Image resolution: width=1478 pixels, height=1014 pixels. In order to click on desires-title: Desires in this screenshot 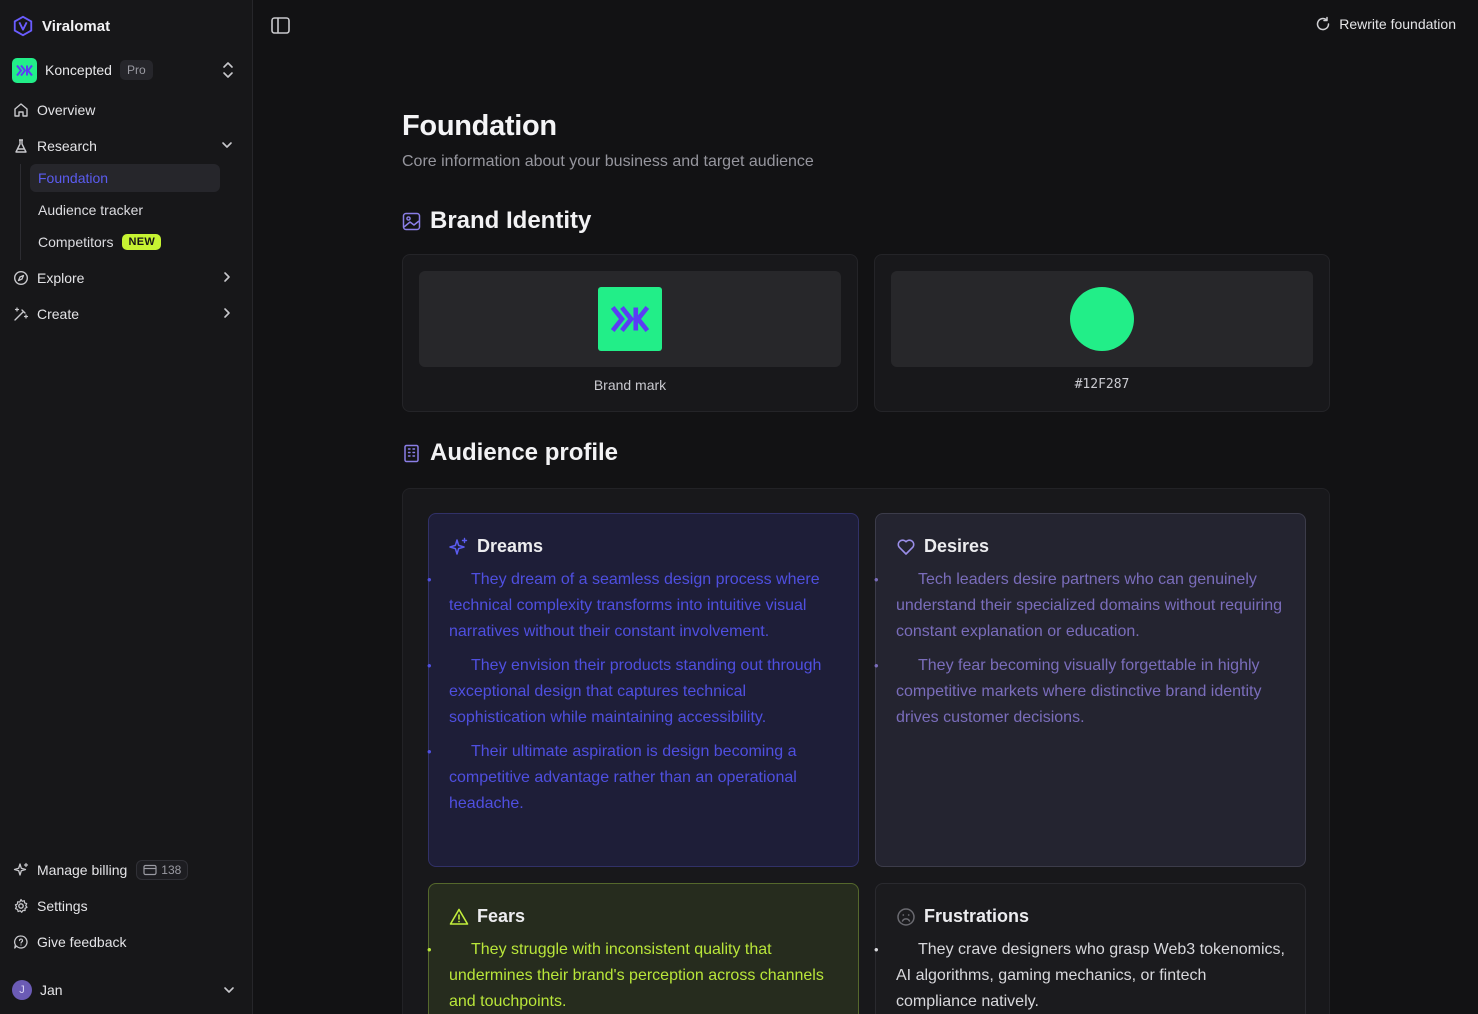, I will do `click(957, 546)`.